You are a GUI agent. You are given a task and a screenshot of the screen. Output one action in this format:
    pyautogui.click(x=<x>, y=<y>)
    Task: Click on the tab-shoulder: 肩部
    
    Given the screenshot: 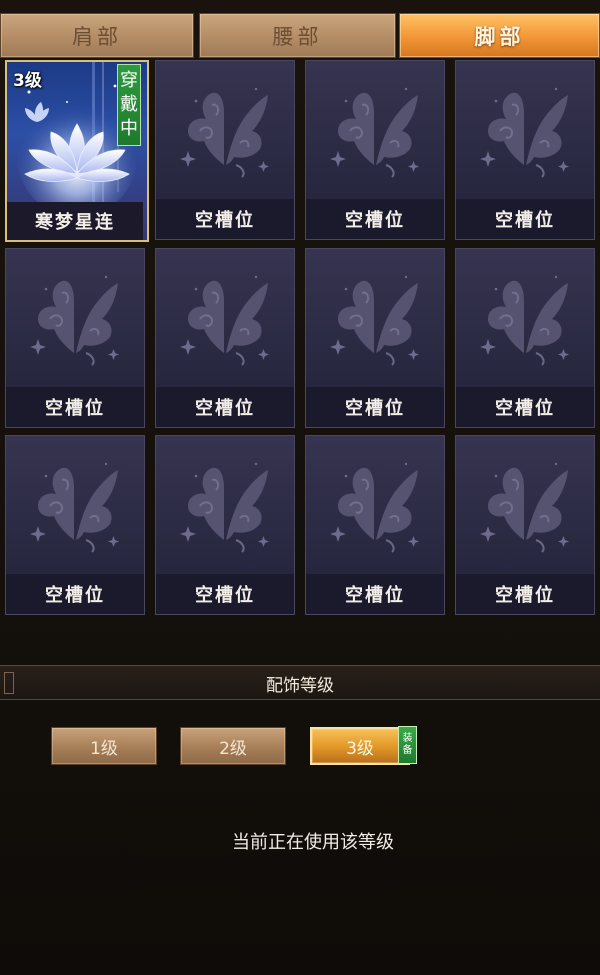 What is the action you would take?
    pyautogui.click(x=97, y=35)
    